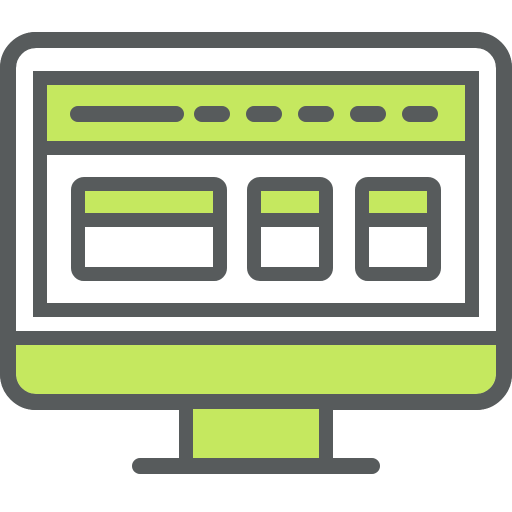 The width and height of the screenshot is (512, 512). What do you see at coordinates (290, 202) in the screenshot?
I see `content-card-2-header` at bounding box center [290, 202].